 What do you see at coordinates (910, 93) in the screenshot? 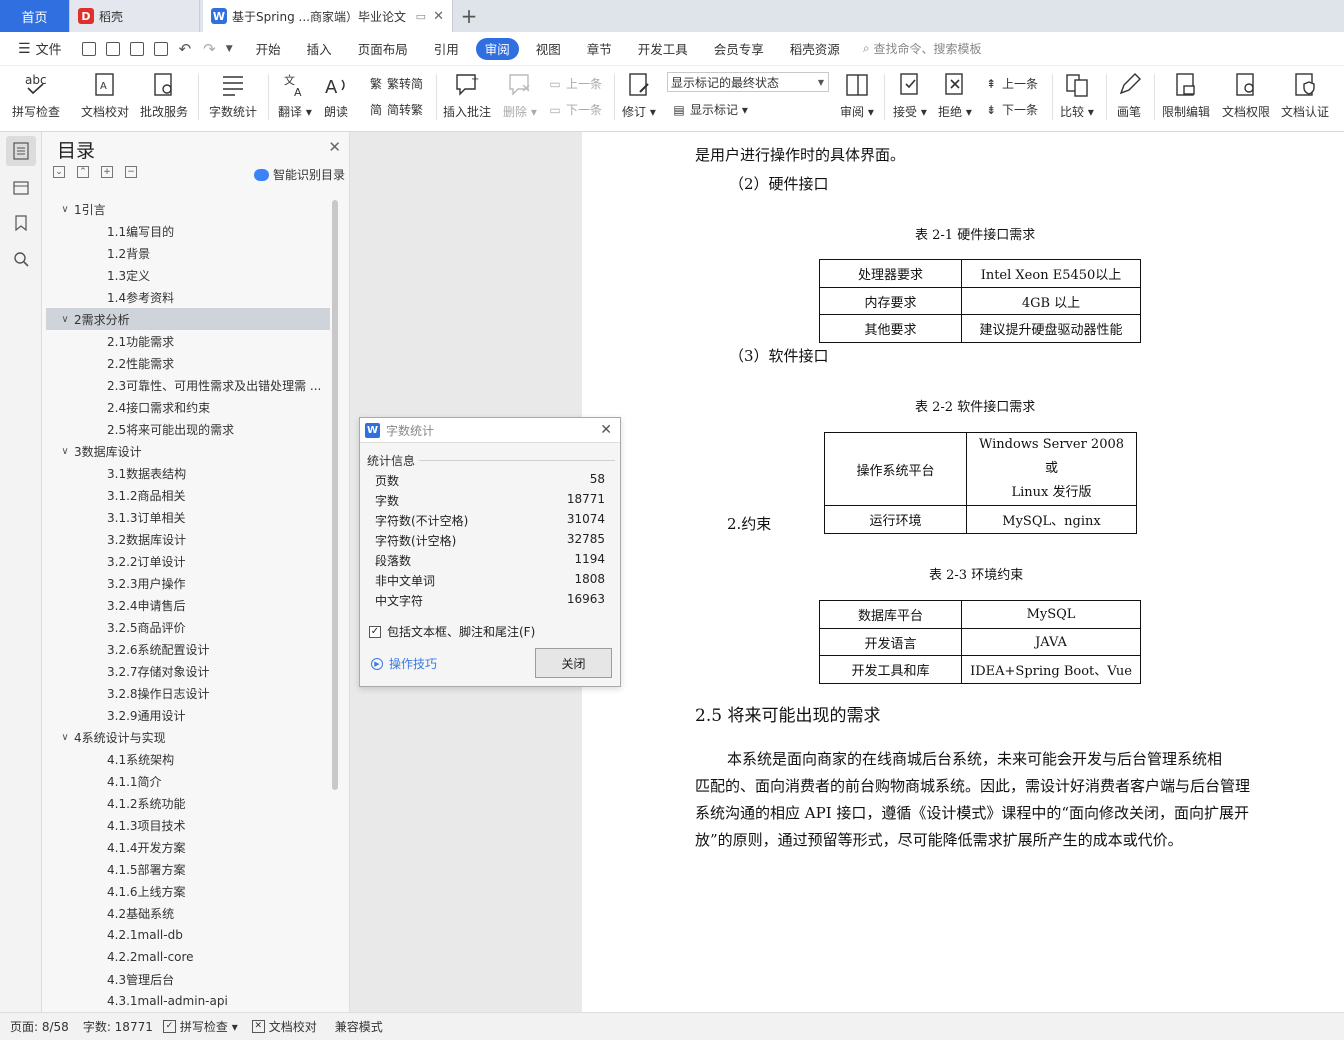
I see `accept-button: 接受 ▾` at bounding box center [910, 93].